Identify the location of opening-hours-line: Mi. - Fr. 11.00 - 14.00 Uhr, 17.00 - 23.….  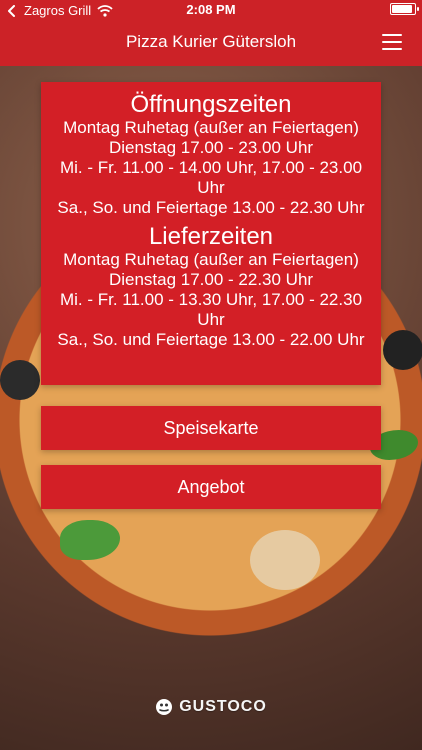
(211, 177).